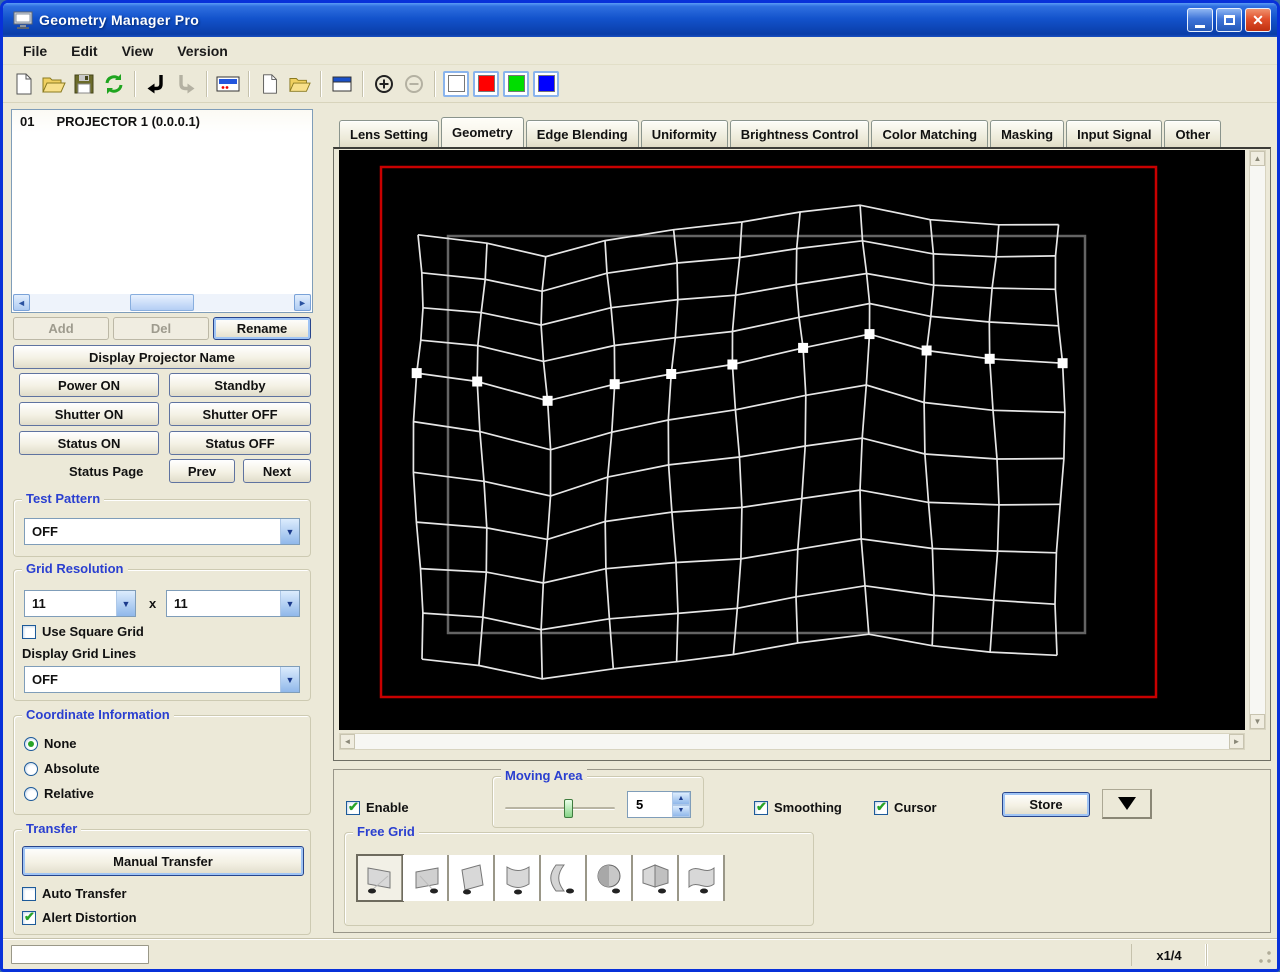 Image resolution: width=1280 pixels, height=972 pixels. Describe the element at coordinates (564, 878) in the screenshot. I see `free-grid-cylinder-horizontal-button` at that location.